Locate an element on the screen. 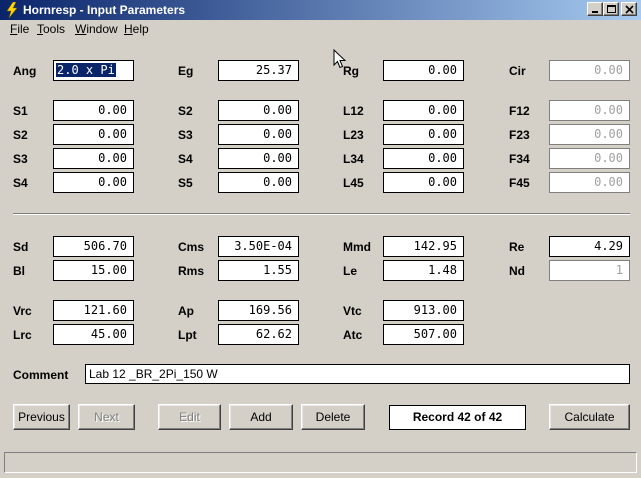  title-bar: Hornresp - Input Parameters is located at coordinates (320, 10).